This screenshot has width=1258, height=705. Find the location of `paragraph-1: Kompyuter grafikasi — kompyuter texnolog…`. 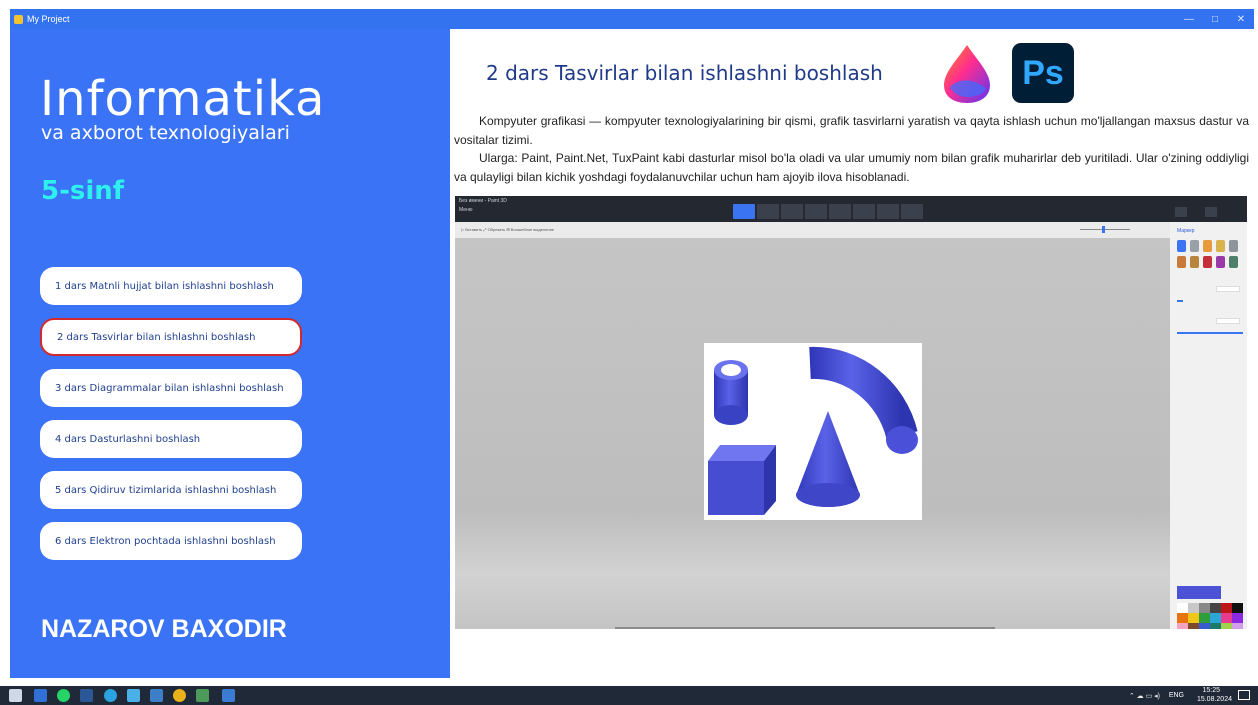

paragraph-1: Kompyuter grafikasi — kompyuter texnolog… is located at coordinates (851, 130).